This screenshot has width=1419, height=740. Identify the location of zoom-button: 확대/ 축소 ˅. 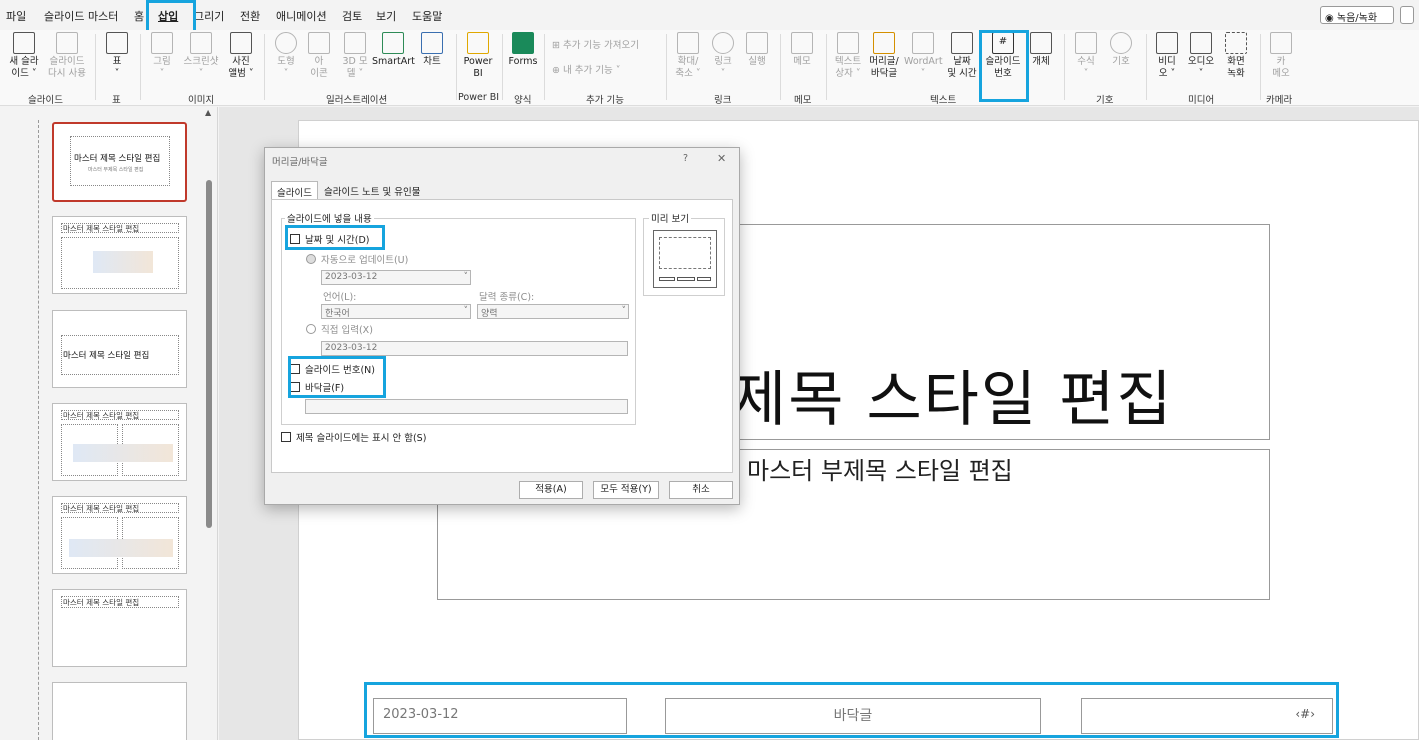
(688, 56).